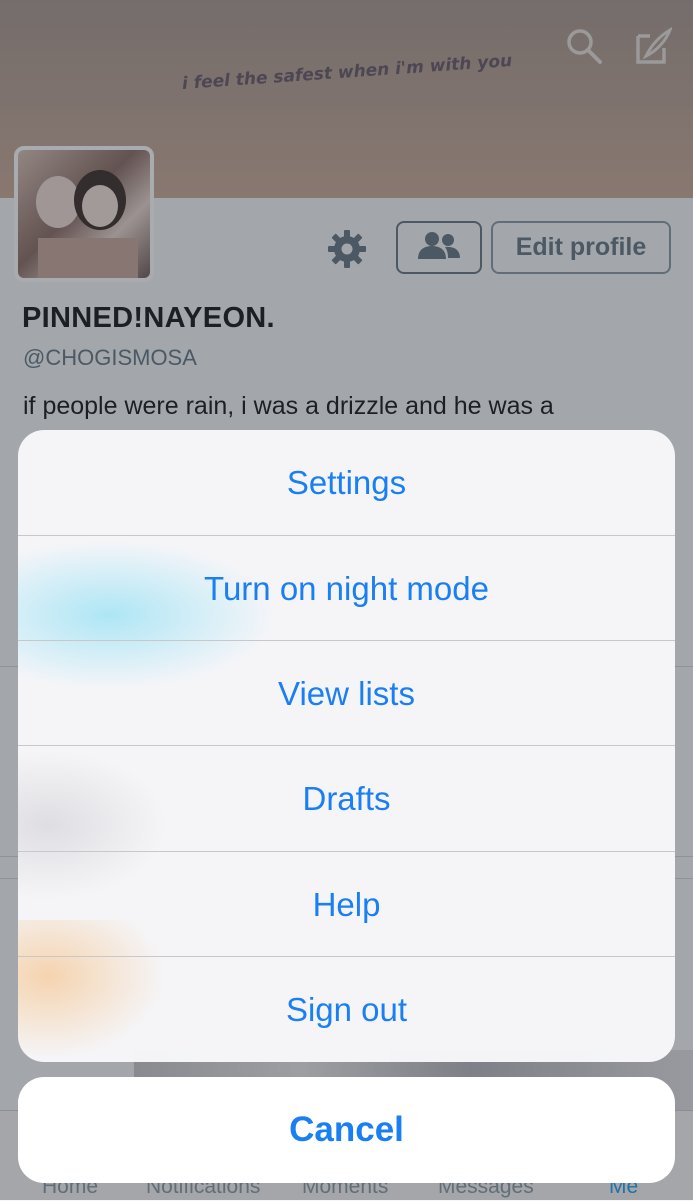 This screenshot has height=1201, width=693. What do you see at coordinates (346, 1130) in the screenshot?
I see `cancel-button: Cancel` at bounding box center [346, 1130].